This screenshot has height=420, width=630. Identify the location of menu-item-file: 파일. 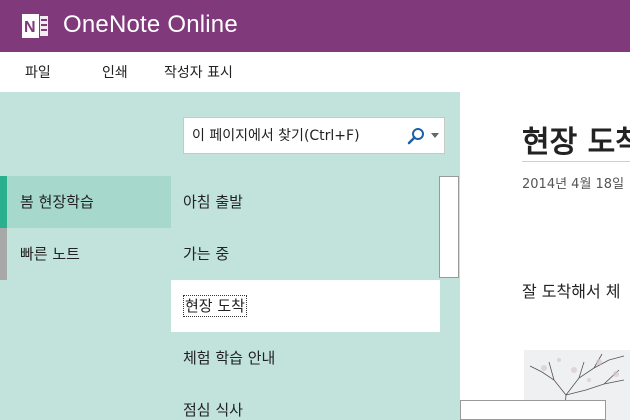
(38, 72).